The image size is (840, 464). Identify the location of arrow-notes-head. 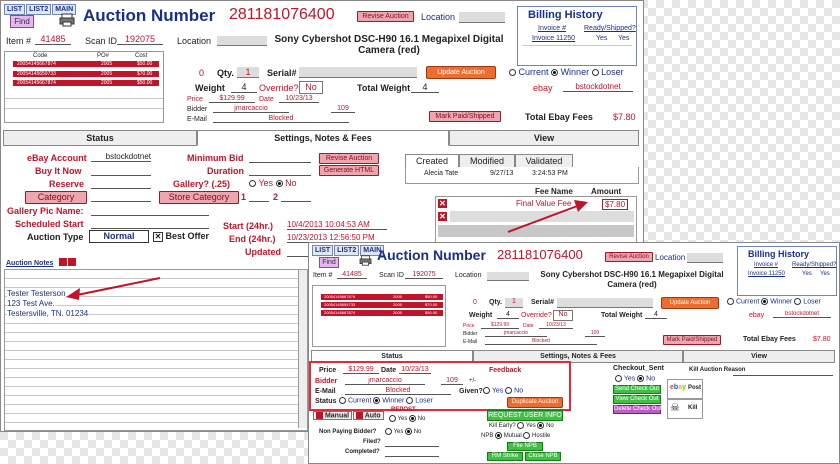
(73, 294).